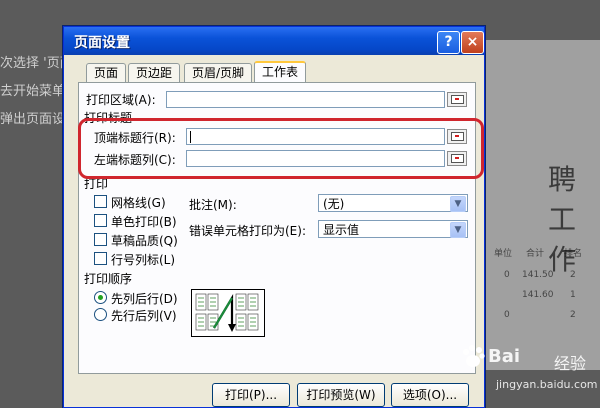  What do you see at coordinates (144, 222) in the screenshot?
I see `black-white-label: 单色打印(B)` at bounding box center [144, 222].